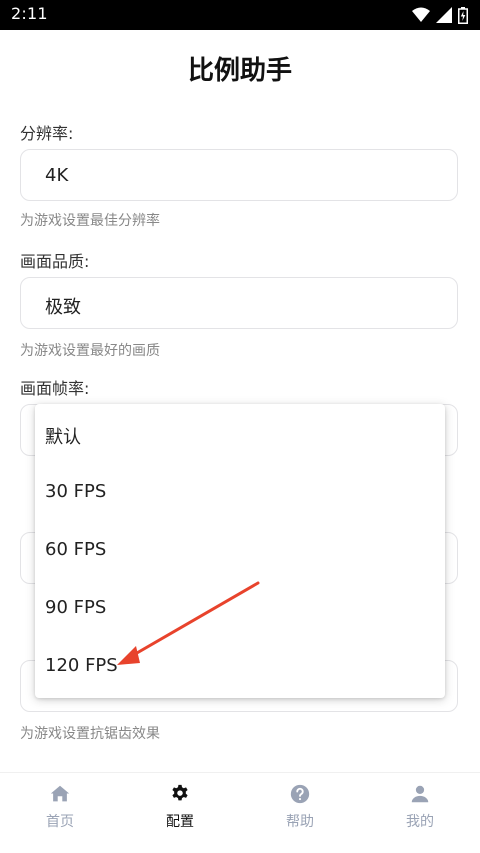  I want to click on menu-item-label: 90 FPS, so click(76, 607).